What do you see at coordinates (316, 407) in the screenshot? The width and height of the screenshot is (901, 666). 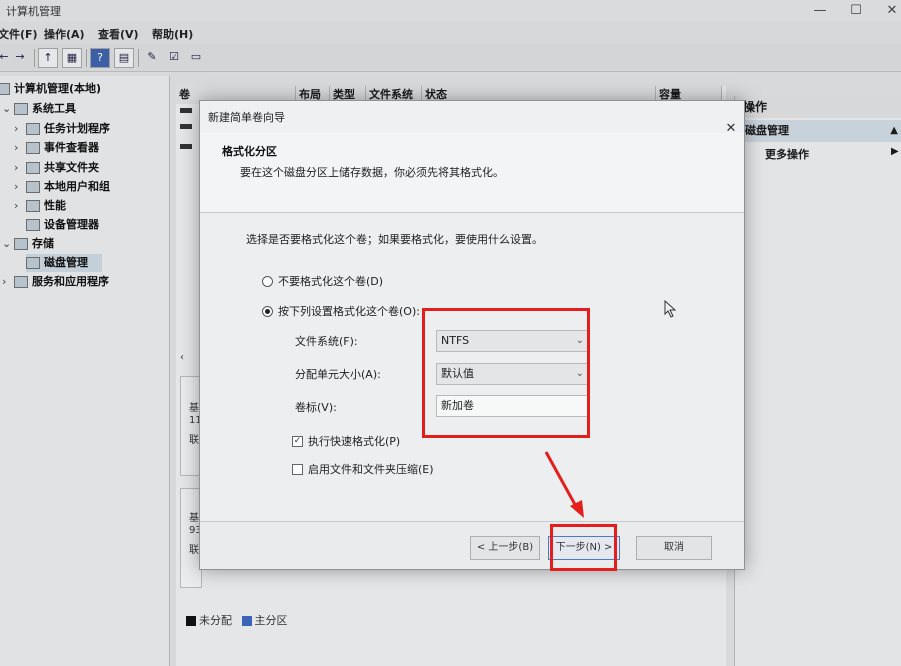 I see `volume-label-label: 卷标(V):` at bounding box center [316, 407].